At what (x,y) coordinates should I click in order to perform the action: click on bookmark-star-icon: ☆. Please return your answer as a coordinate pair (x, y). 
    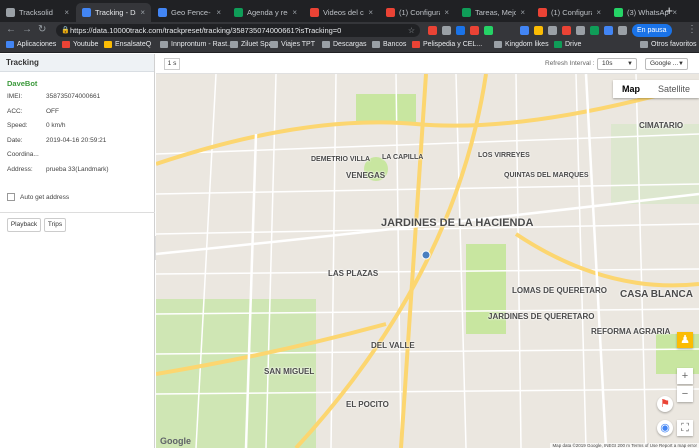
    Looking at the image, I should click on (411, 30).